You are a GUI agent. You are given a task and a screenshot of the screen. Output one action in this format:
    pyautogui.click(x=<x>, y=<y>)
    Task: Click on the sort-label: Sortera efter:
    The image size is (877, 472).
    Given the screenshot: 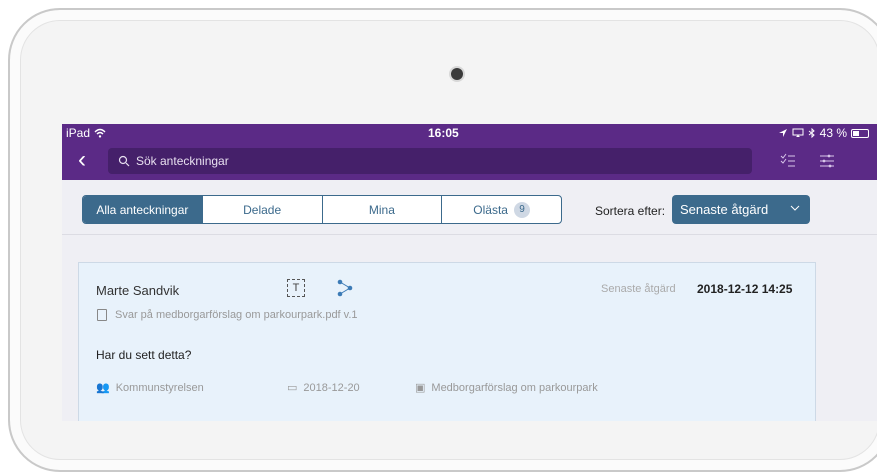 What is the action you would take?
    pyautogui.click(x=630, y=211)
    